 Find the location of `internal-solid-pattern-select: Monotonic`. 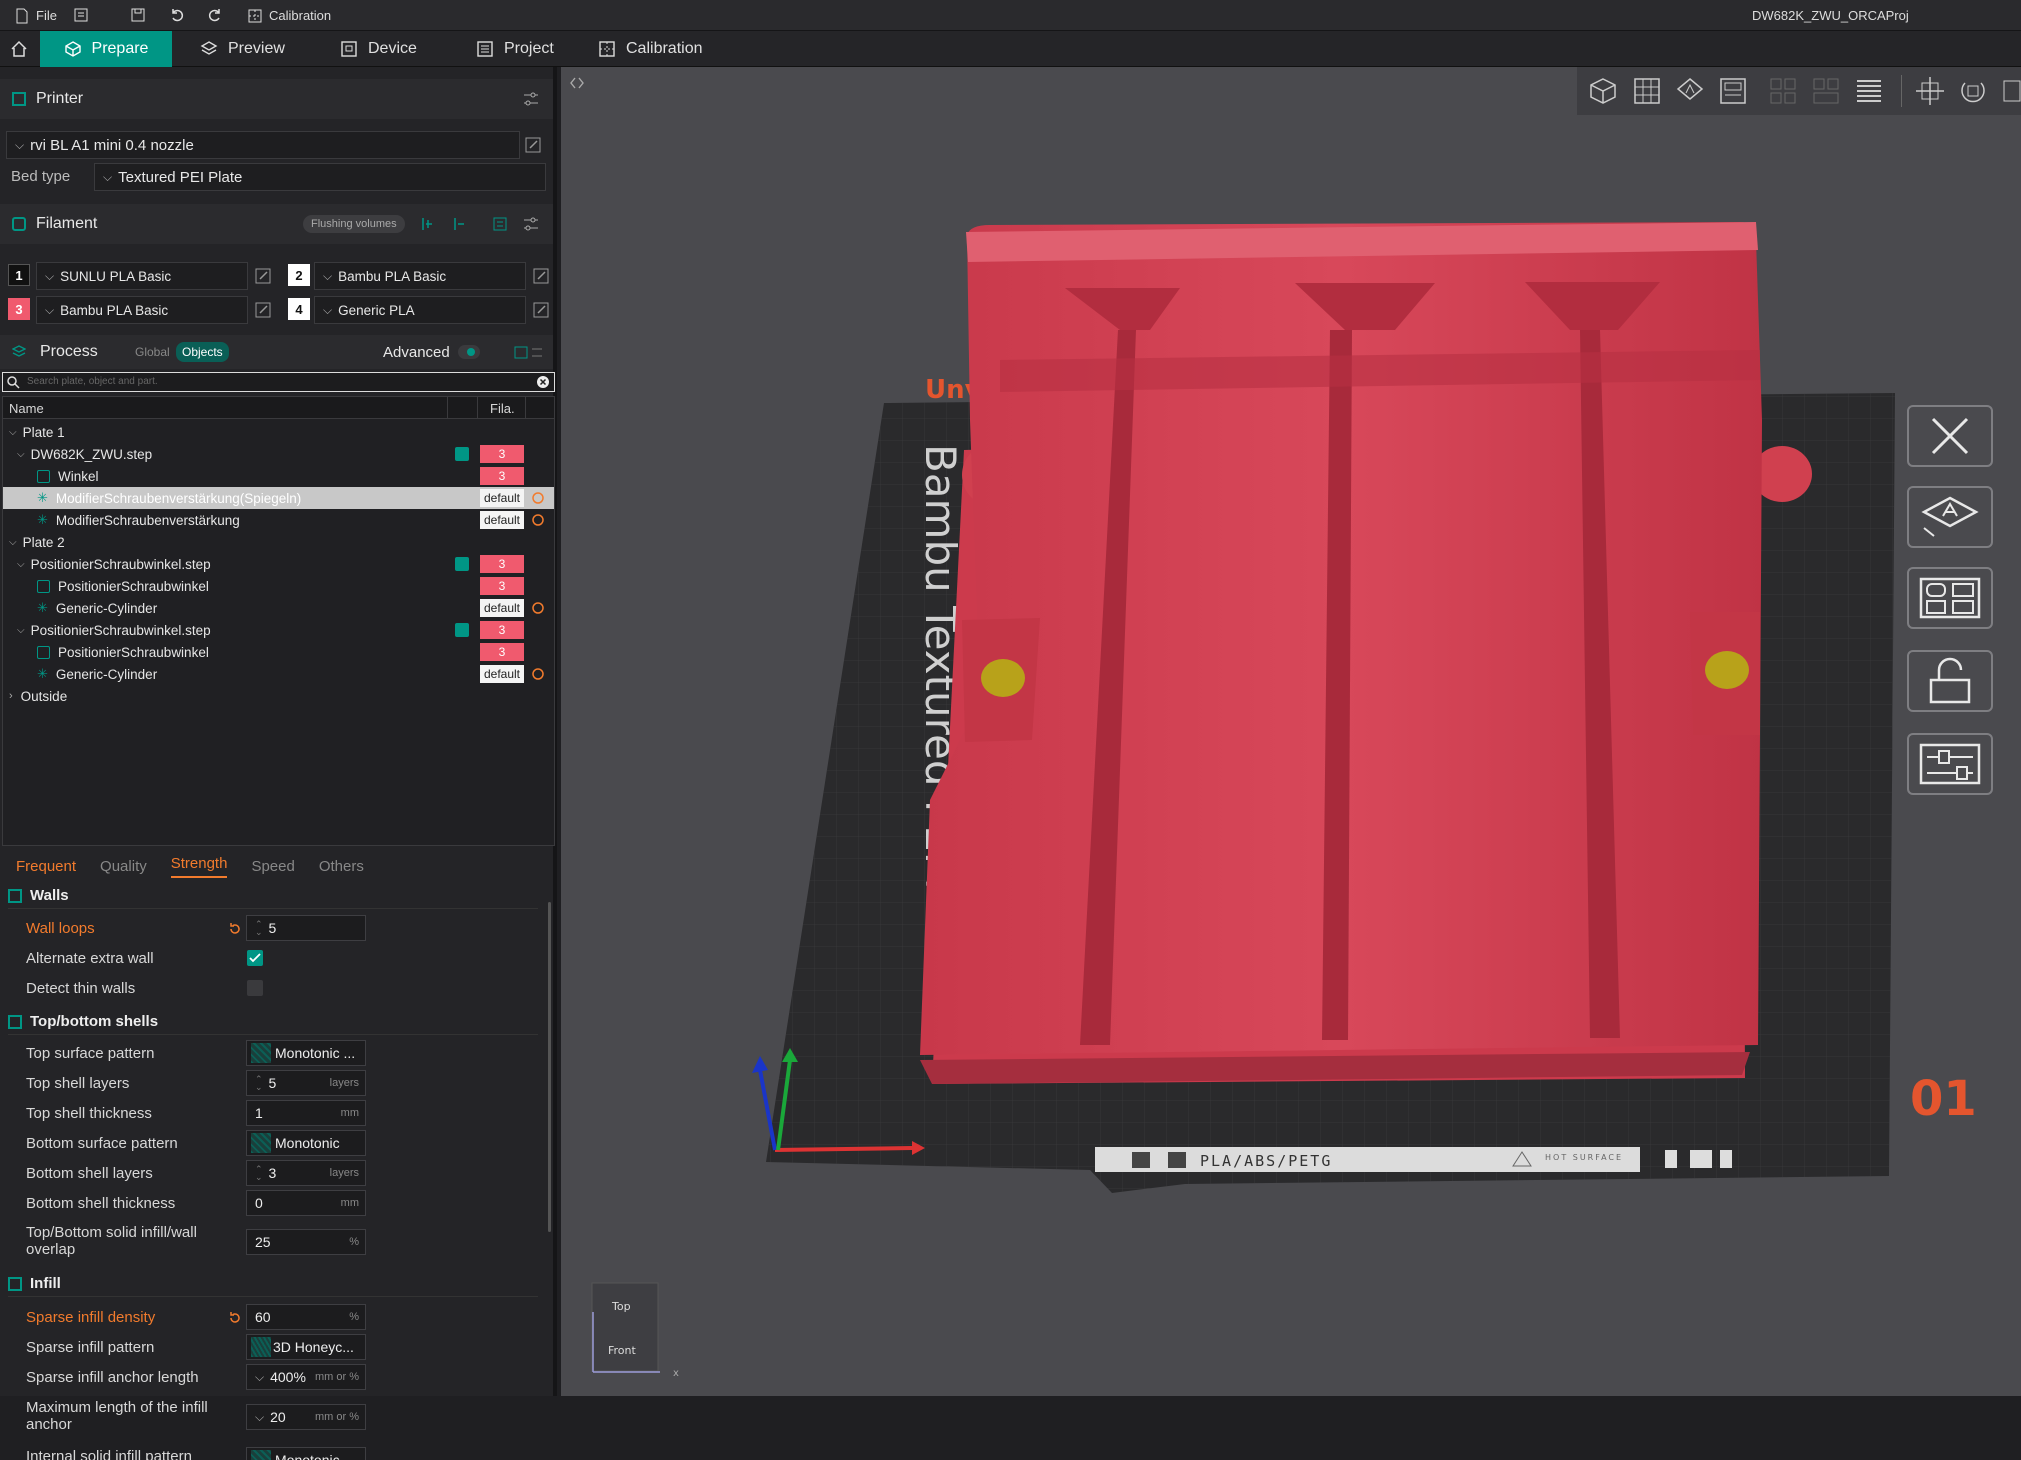

internal-solid-pattern-select: Monotonic is located at coordinates (306, 1453).